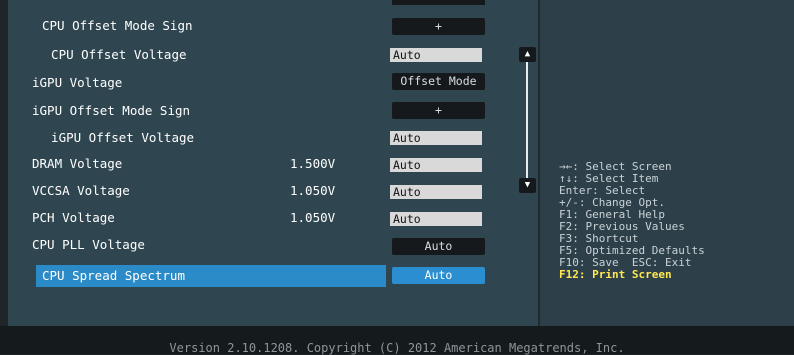  What do you see at coordinates (73, 217) in the screenshot?
I see `setting-label: PCH Voltage` at bounding box center [73, 217].